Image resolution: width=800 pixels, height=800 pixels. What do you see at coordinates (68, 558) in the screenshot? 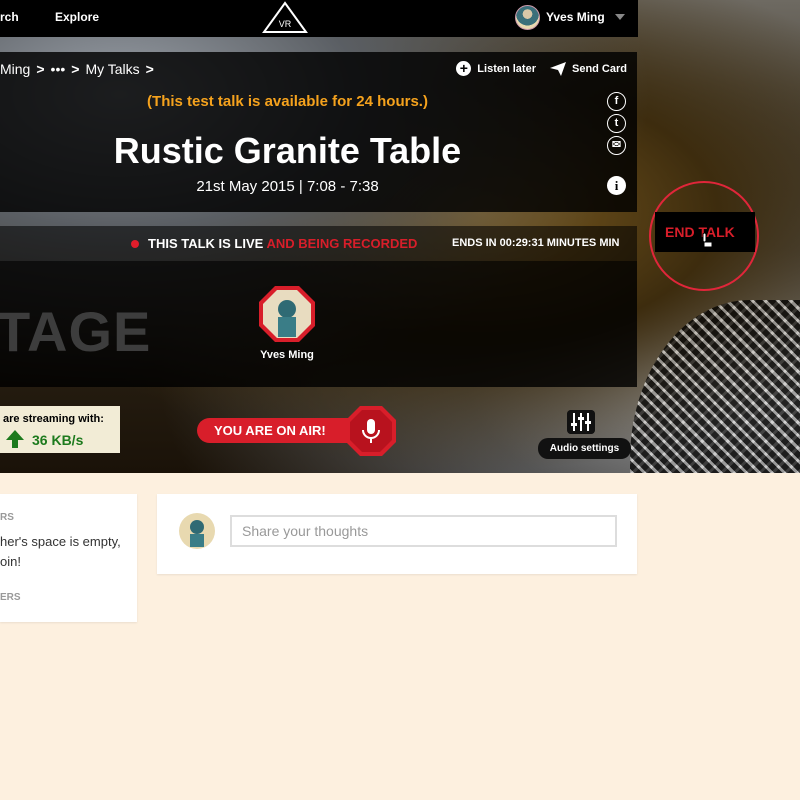
I see `listeners-card: RS her's space is empty, oin! ERS` at bounding box center [68, 558].